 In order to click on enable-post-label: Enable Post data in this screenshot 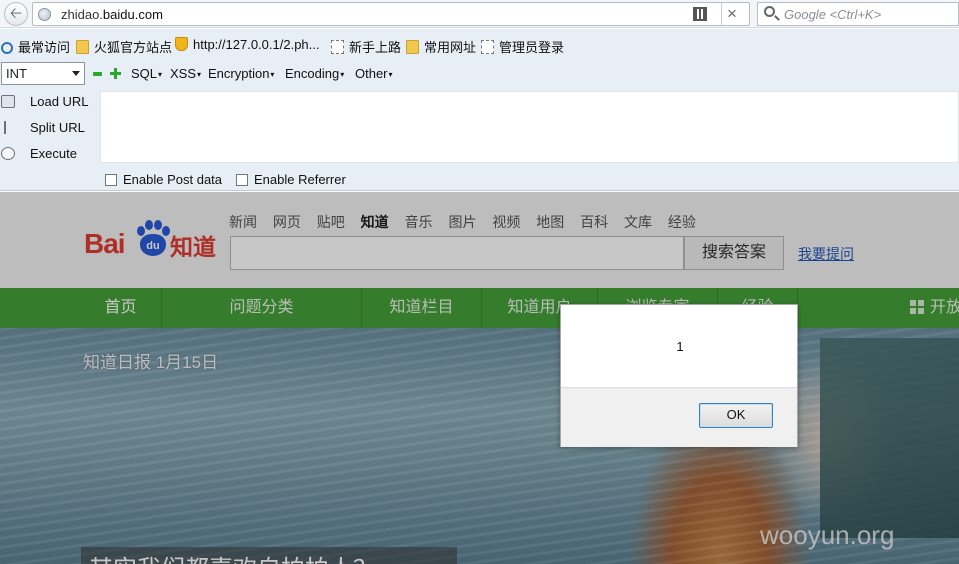, I will do `click(173, 179)`.